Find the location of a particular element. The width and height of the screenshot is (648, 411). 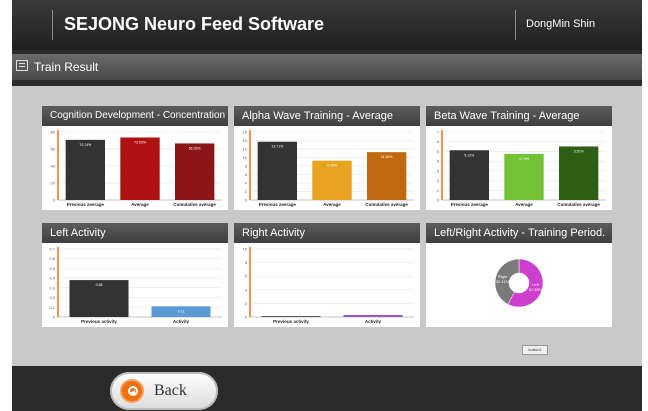

data-label: 73.53% is located at coordinates (140, 142).